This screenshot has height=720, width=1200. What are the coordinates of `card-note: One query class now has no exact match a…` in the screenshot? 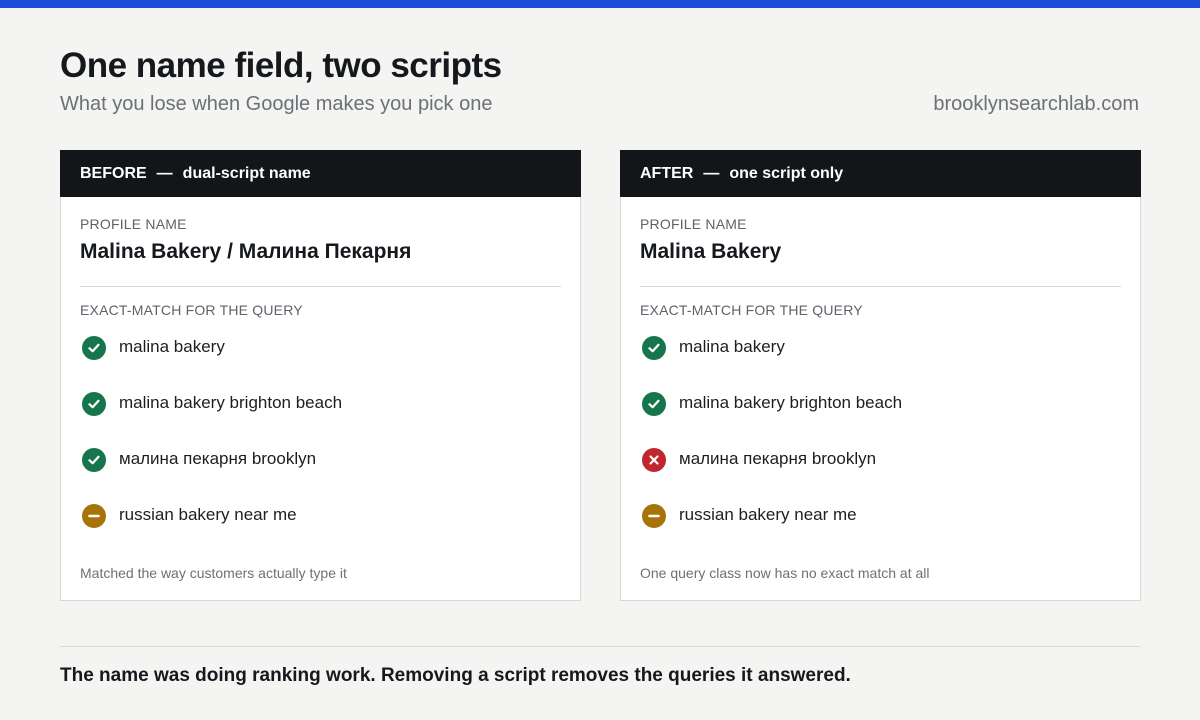 It's located at (785, 573).